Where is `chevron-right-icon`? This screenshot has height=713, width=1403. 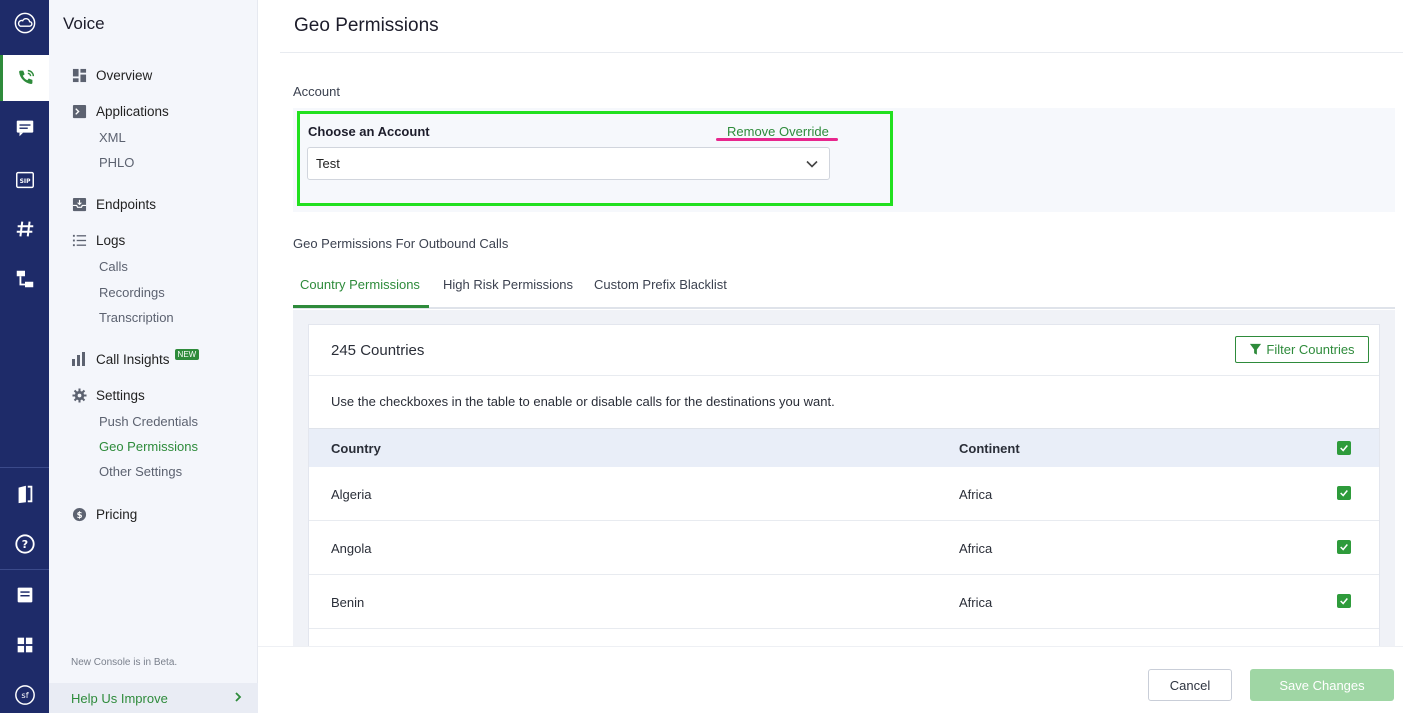 chevron-right-icon is located at coordinates (238, 698).